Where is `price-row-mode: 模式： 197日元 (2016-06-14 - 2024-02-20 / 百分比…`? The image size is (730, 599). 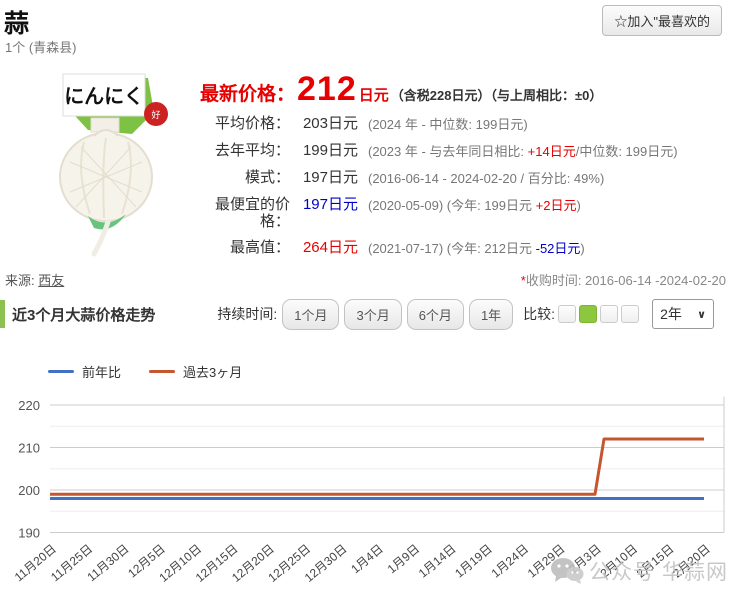 price-row-mode: 模式： 197日元 (2016-06-14 - 2024-02-20 / 百分比… is located at coordinates (465, 178).